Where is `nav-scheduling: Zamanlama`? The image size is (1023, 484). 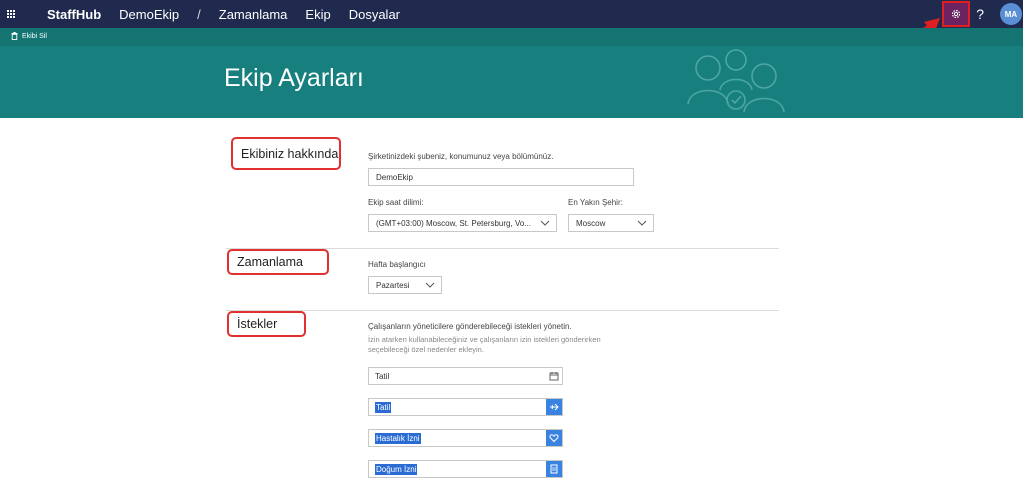 nav-scheduling: Zamanlama is located at coordinates (253, 14).